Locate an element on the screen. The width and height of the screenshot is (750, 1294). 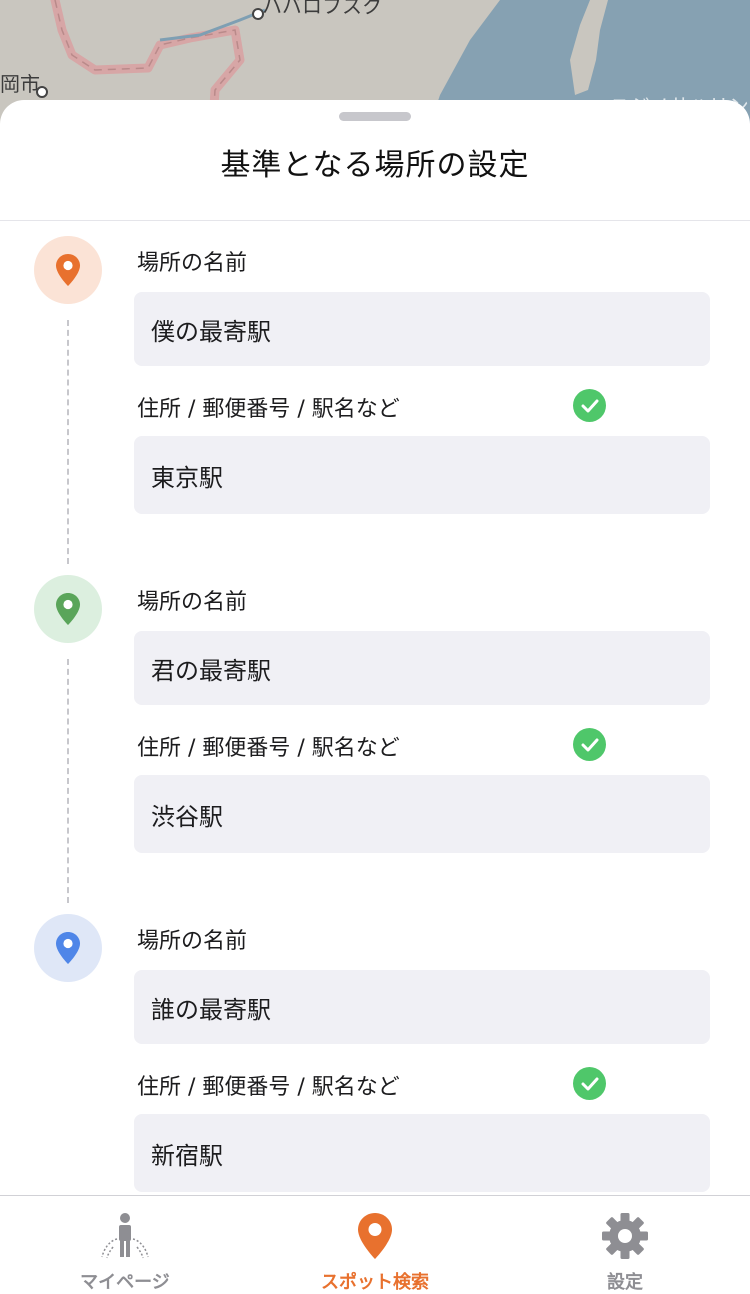
tab-mypage: マイページ is located at coordinates (125, 1245).